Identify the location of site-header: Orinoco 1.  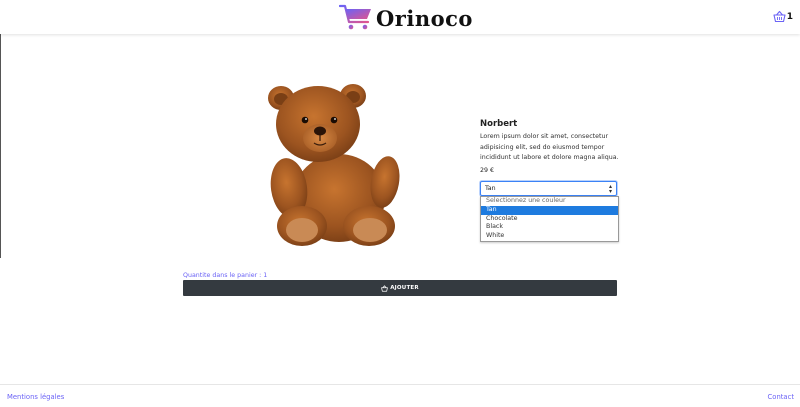
(400, 17).